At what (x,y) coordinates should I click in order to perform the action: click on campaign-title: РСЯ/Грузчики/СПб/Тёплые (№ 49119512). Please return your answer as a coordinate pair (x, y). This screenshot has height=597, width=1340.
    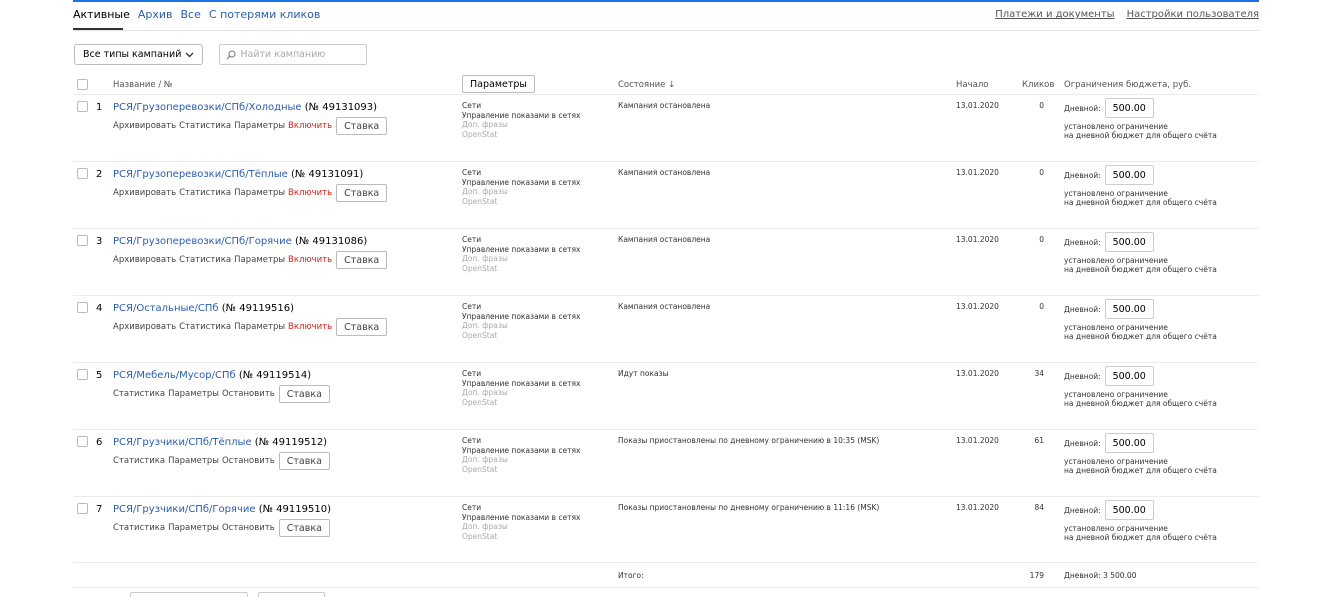
    Looking at the image, I should click on (220, 442).